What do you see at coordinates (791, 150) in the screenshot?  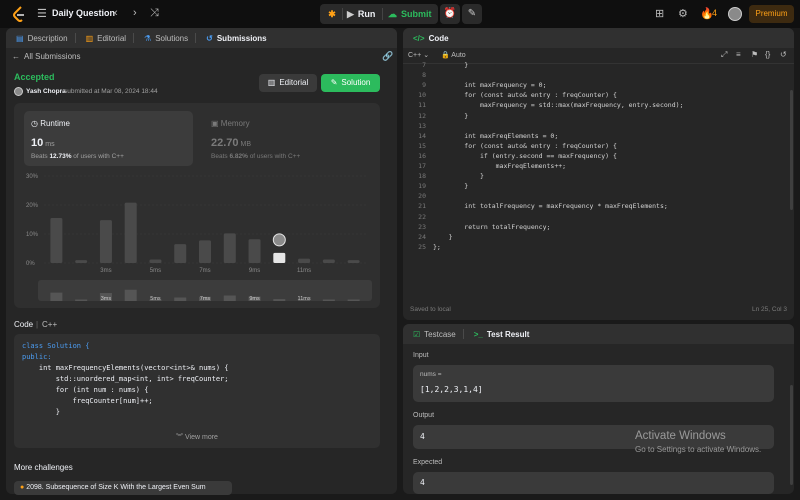 I see `editor-scrollbar` at bounding box center [791, 150].